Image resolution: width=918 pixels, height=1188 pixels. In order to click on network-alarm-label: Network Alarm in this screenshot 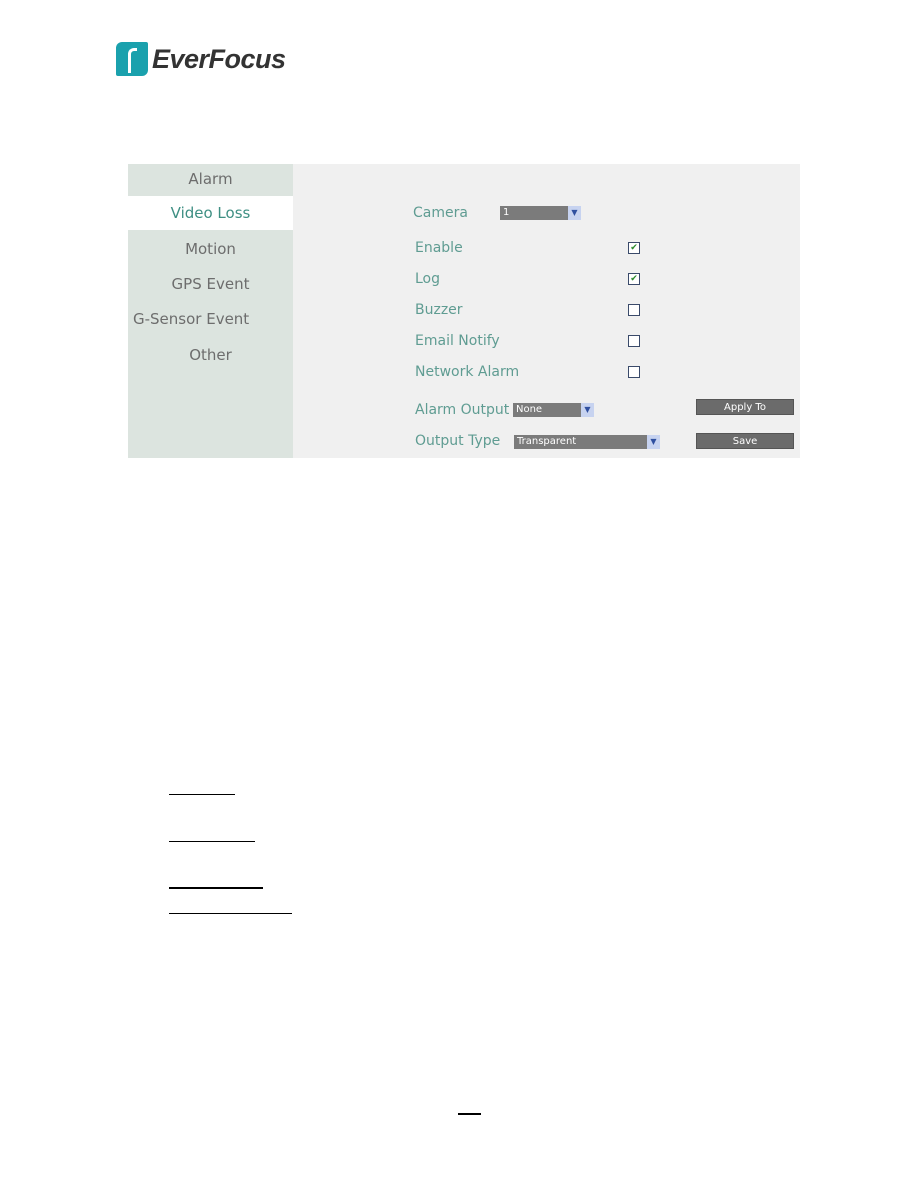, I will do `click(467, 372)`.